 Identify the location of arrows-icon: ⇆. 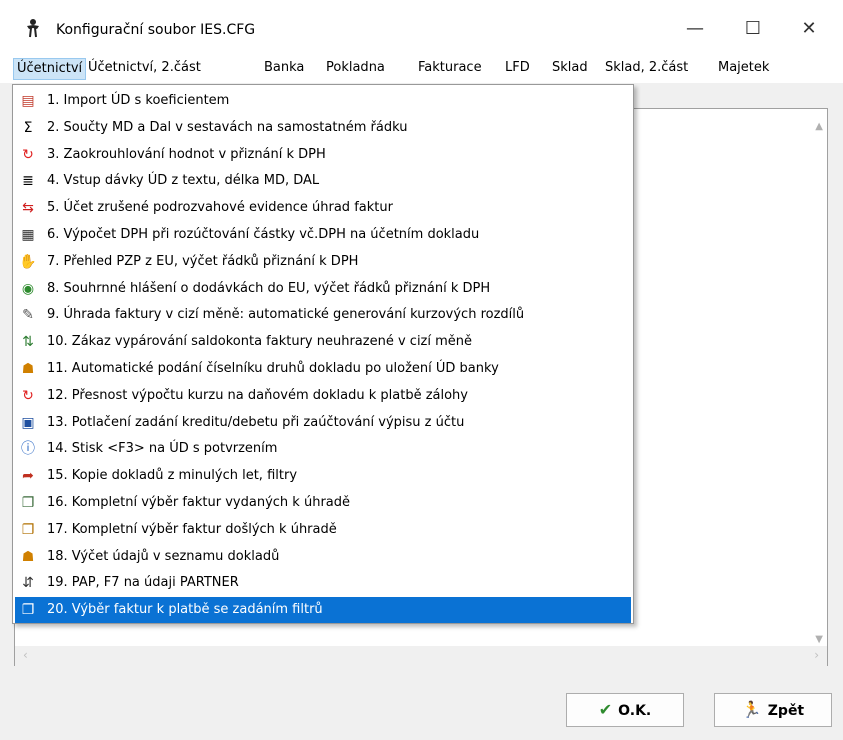
(28, 208).